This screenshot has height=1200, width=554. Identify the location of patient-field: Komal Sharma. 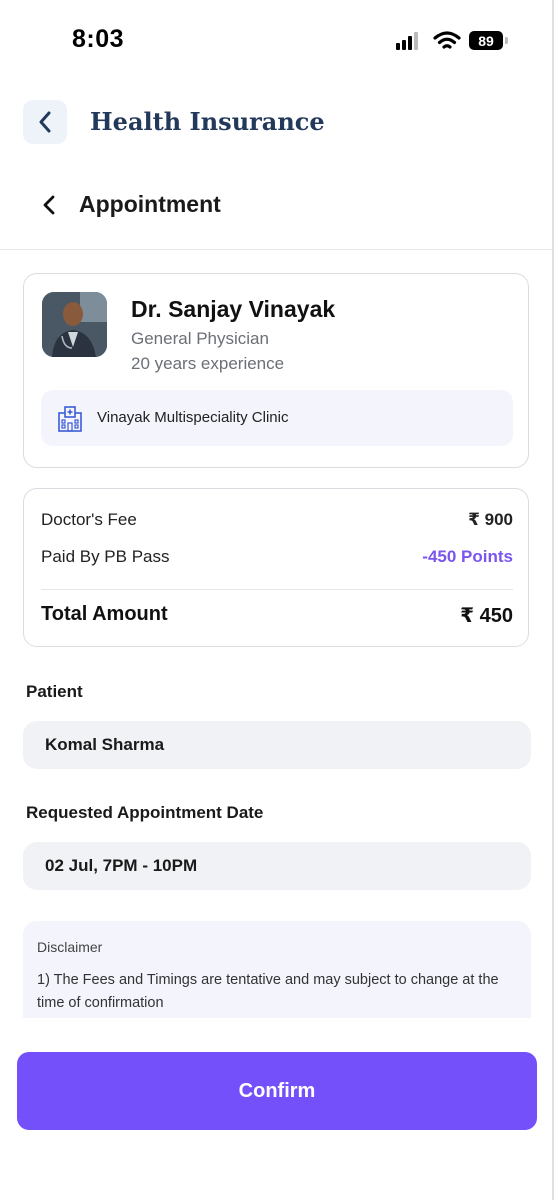
(277, 745).